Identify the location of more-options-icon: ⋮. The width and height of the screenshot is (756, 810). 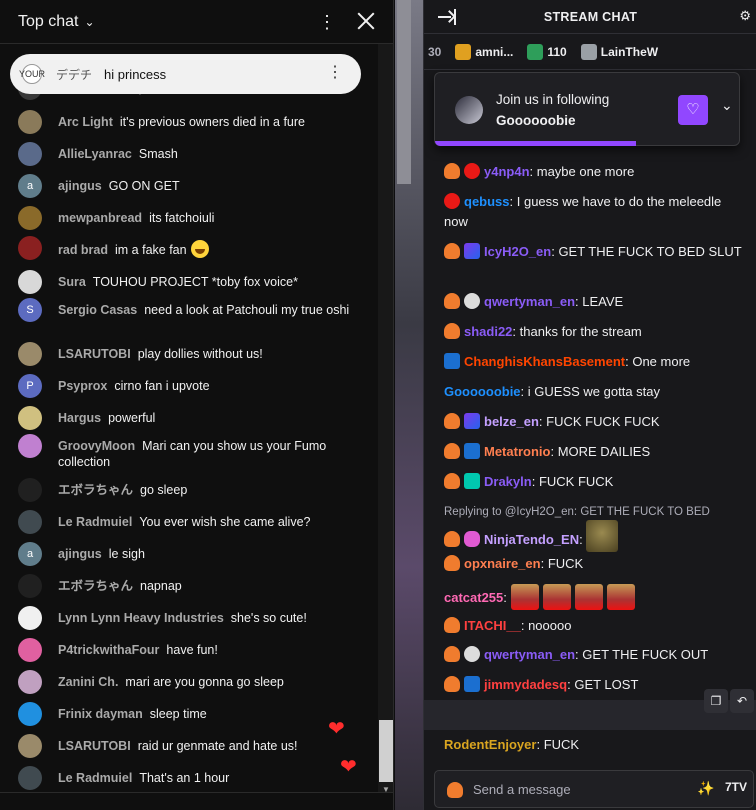
(327, 22).